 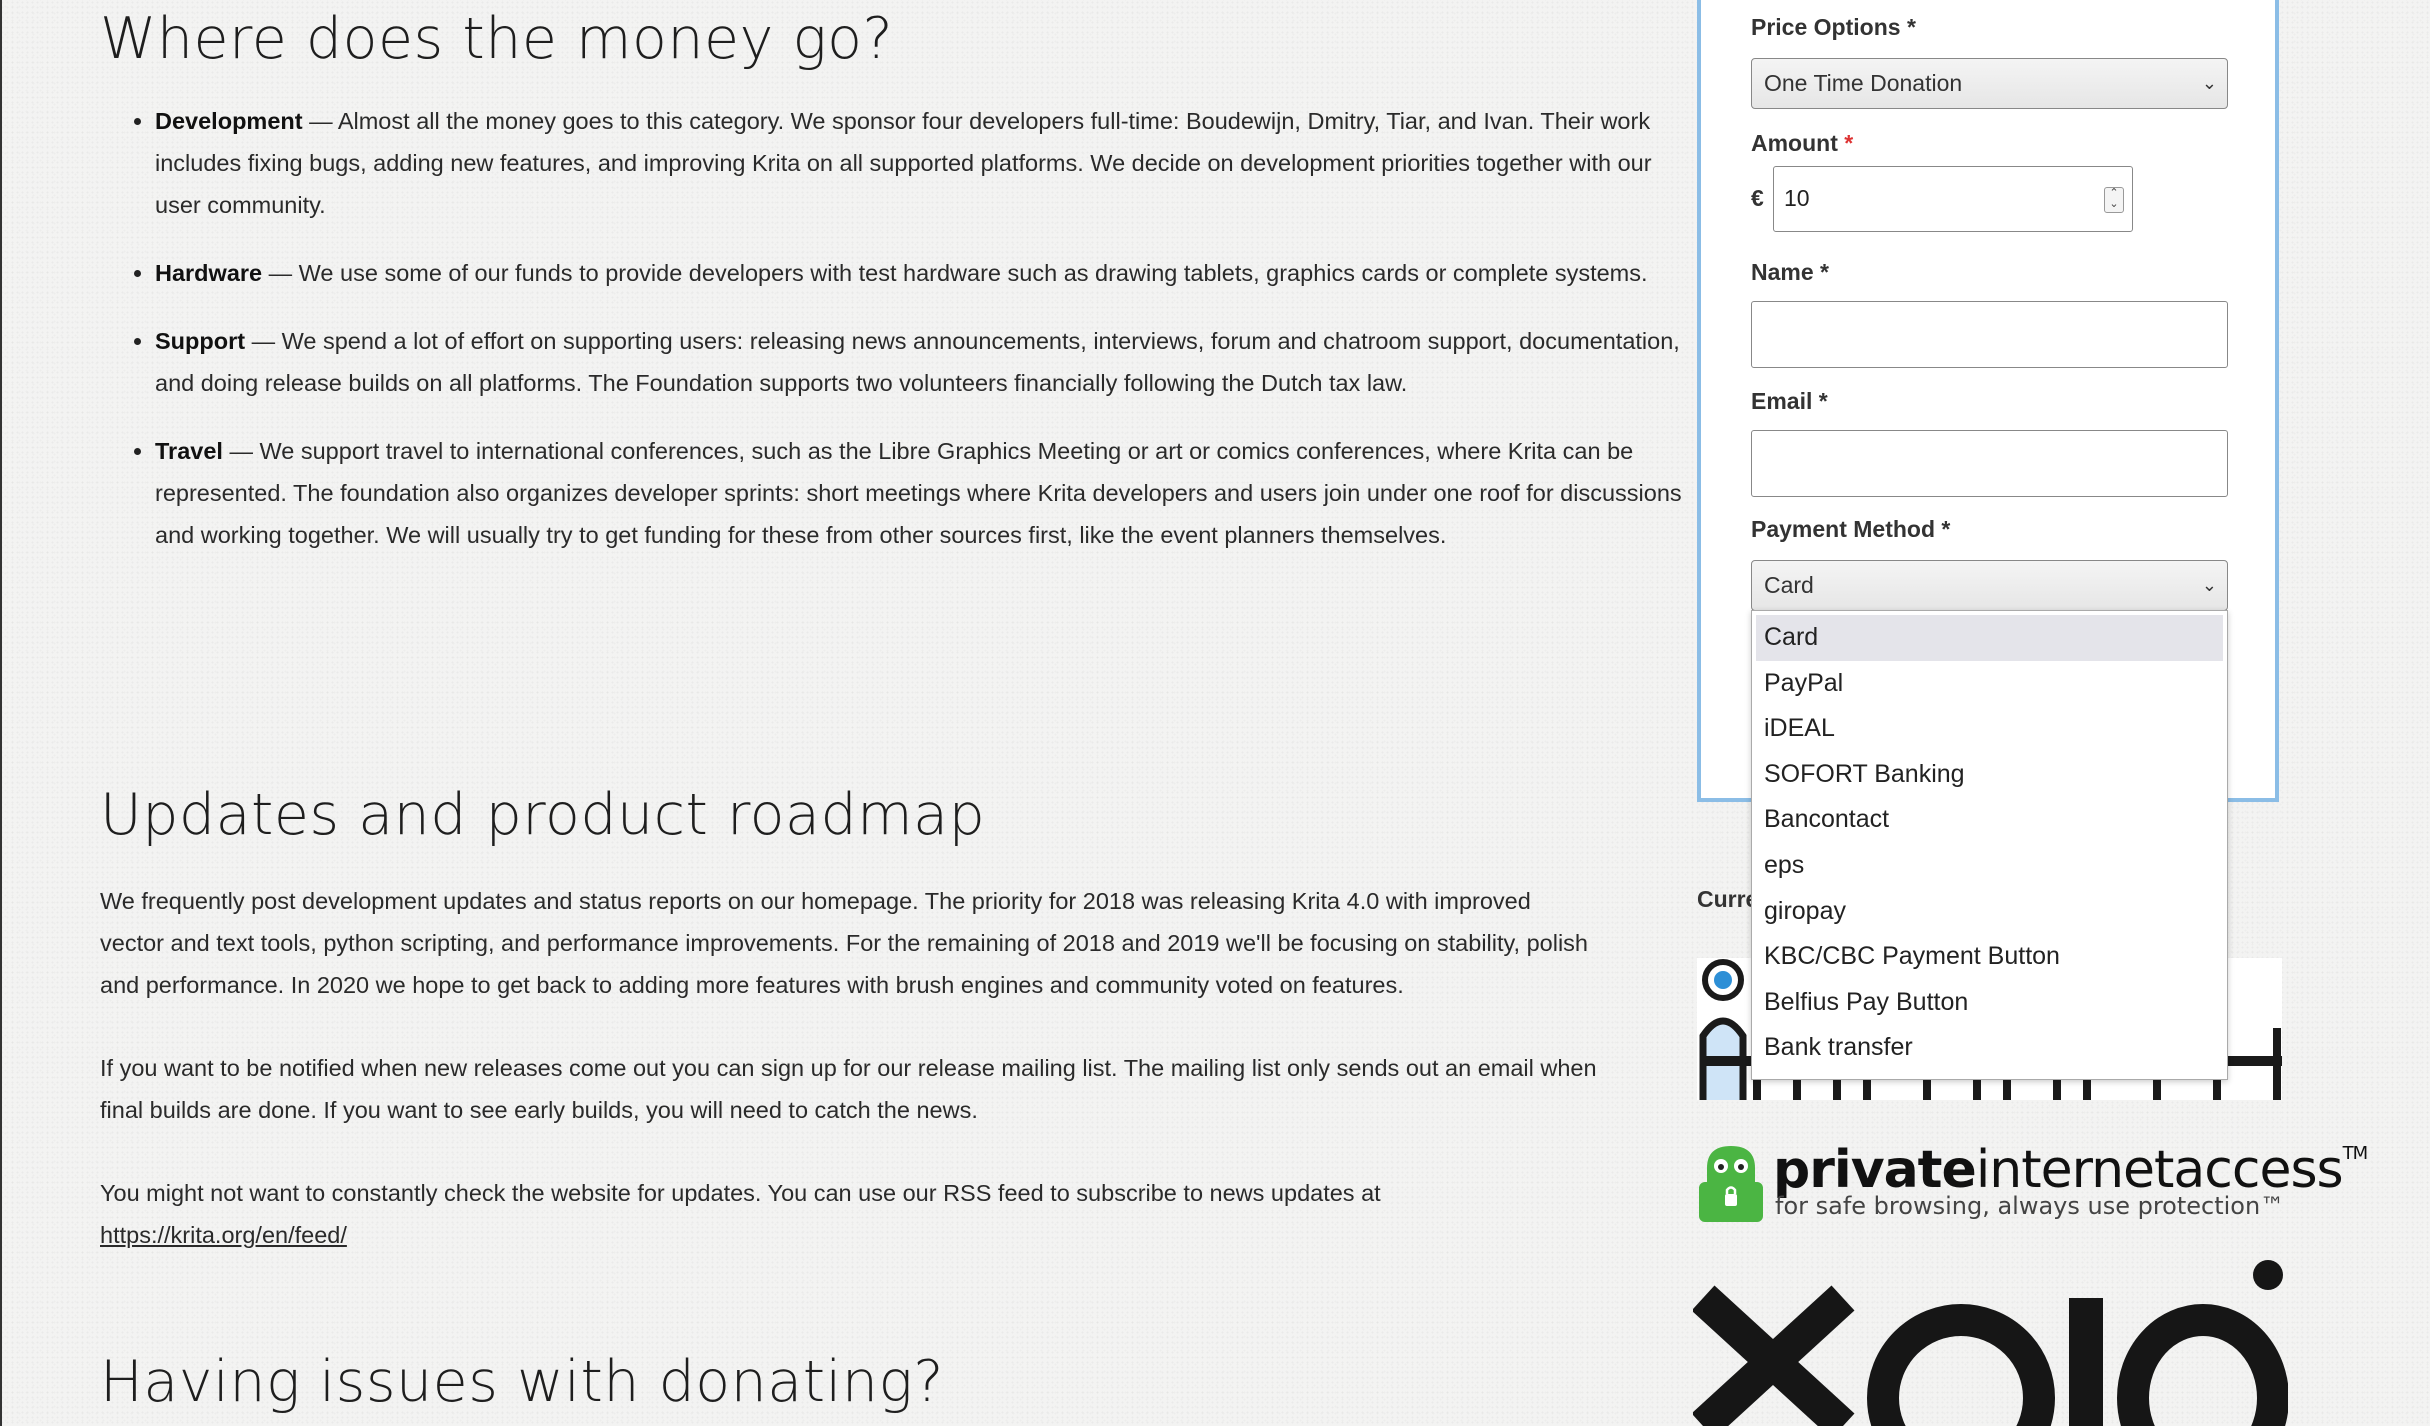 What do you see at coordinates (1989, 638) in the screenshot?
I see `payment-option-card: Card` at bounding box center [1989, 638].